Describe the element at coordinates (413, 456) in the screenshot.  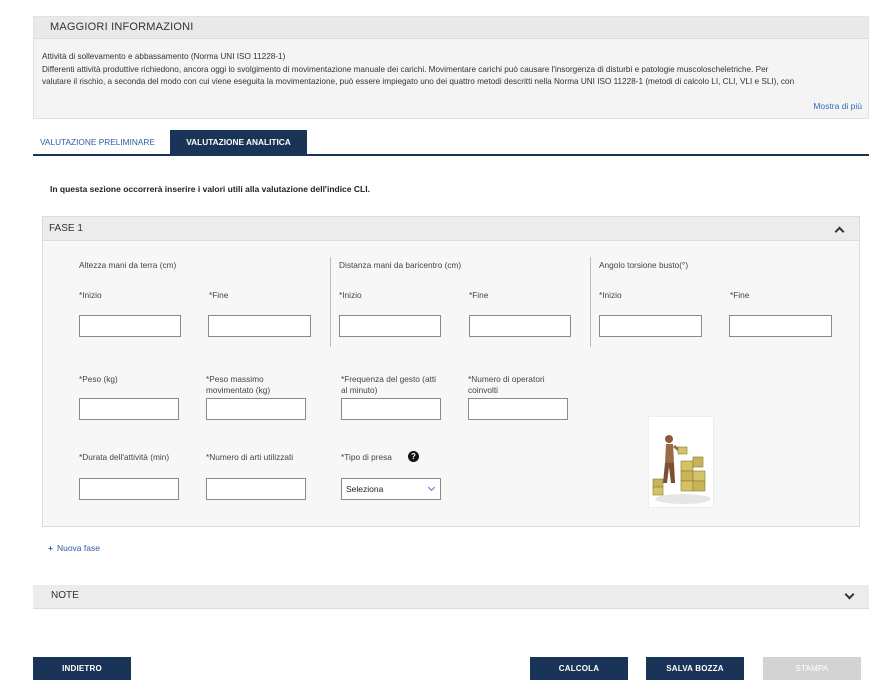
I see `help-icon: ?` at that location.